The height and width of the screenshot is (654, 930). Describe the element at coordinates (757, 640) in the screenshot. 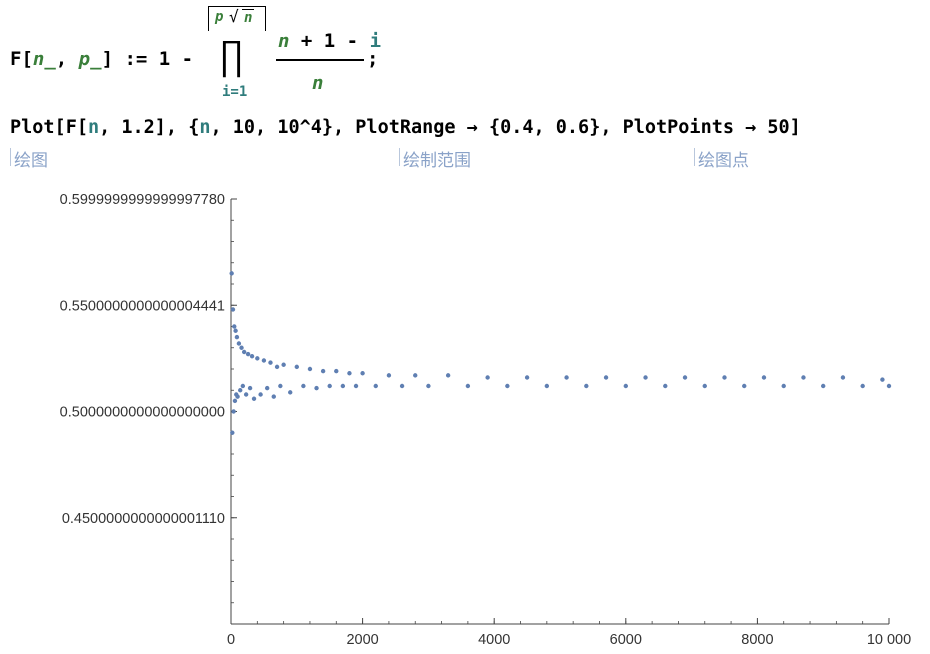

I see `x-tick-label: 8000` at that location.